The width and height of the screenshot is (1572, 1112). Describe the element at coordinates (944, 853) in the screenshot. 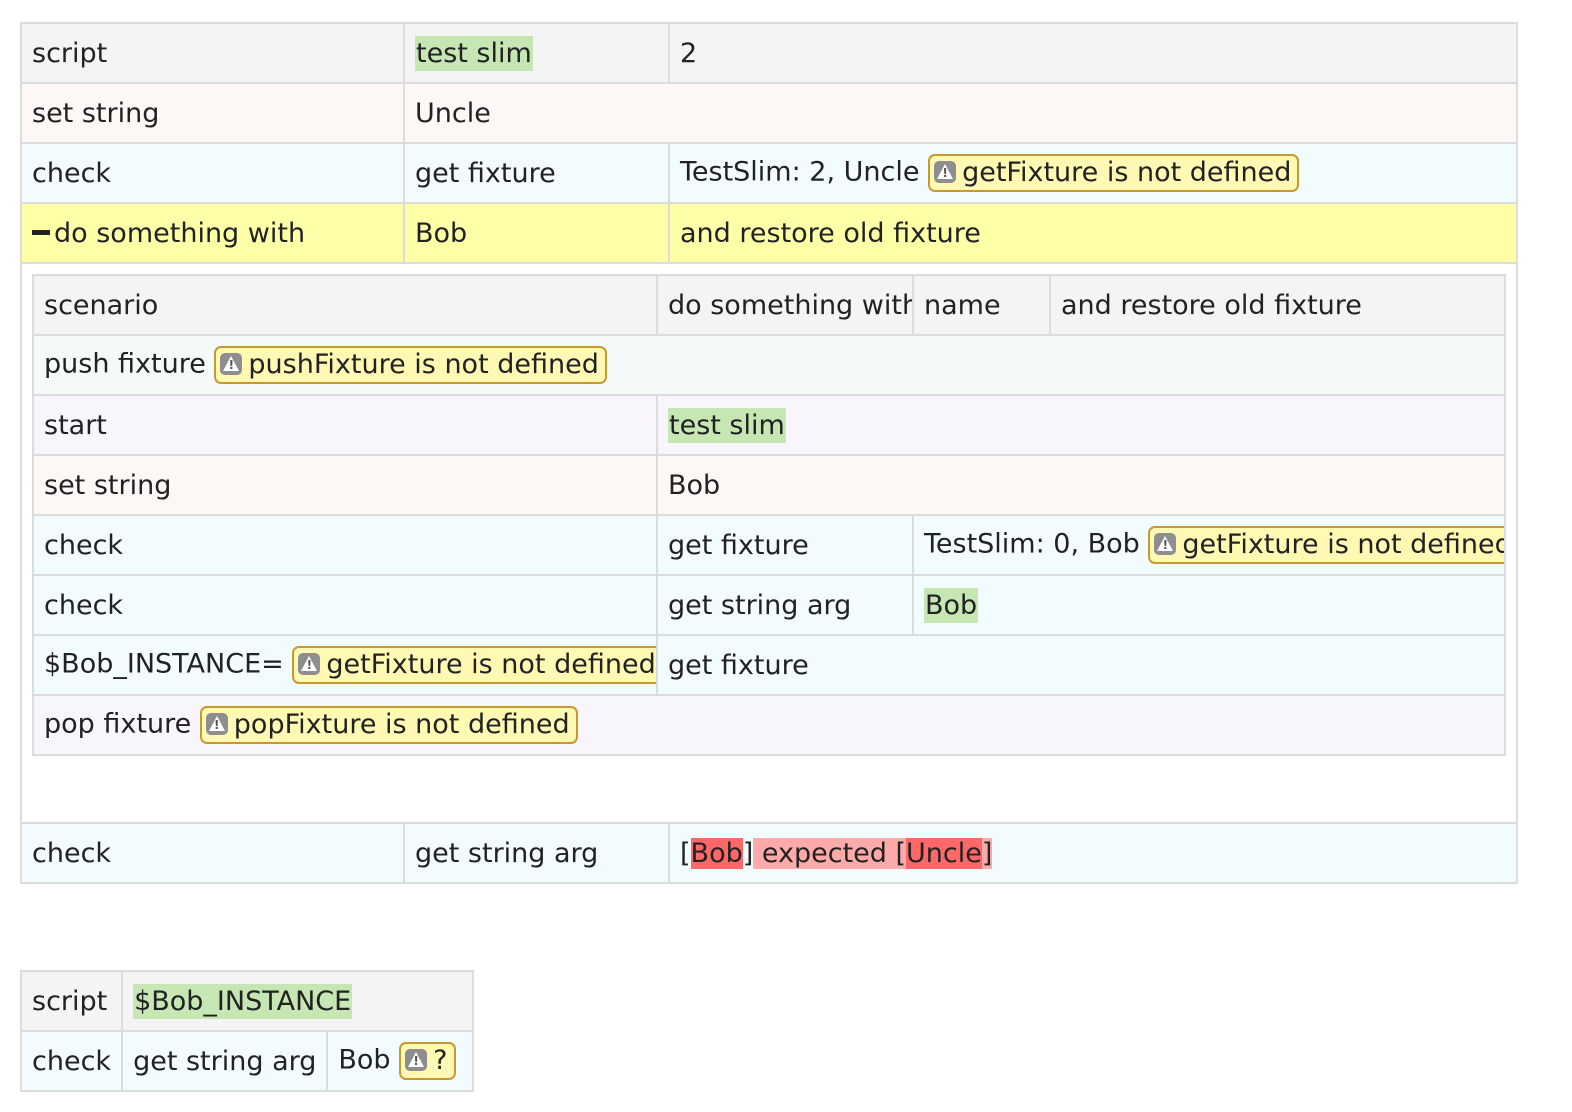

I see `expected-value: Uncle` at that location.